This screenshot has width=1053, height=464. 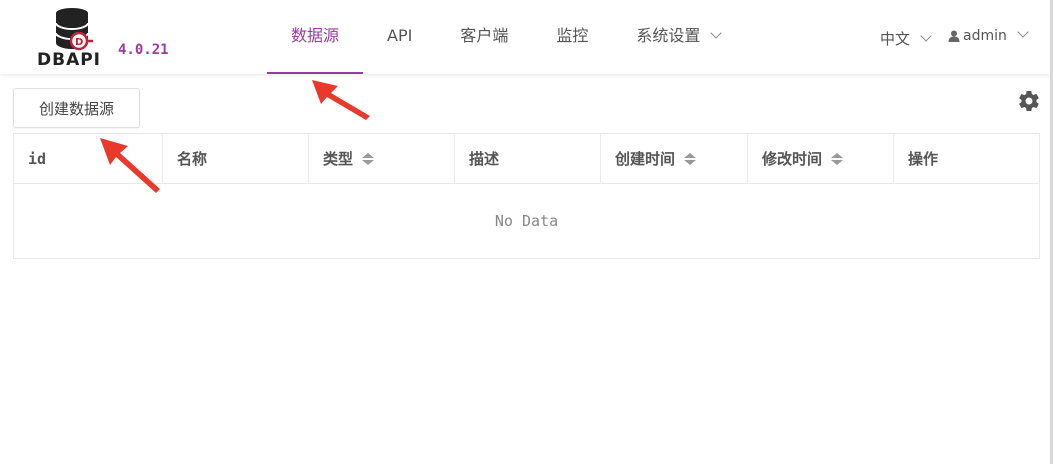 I want to click on nav-item-label: 系统设置, so click(x=668, y=35).